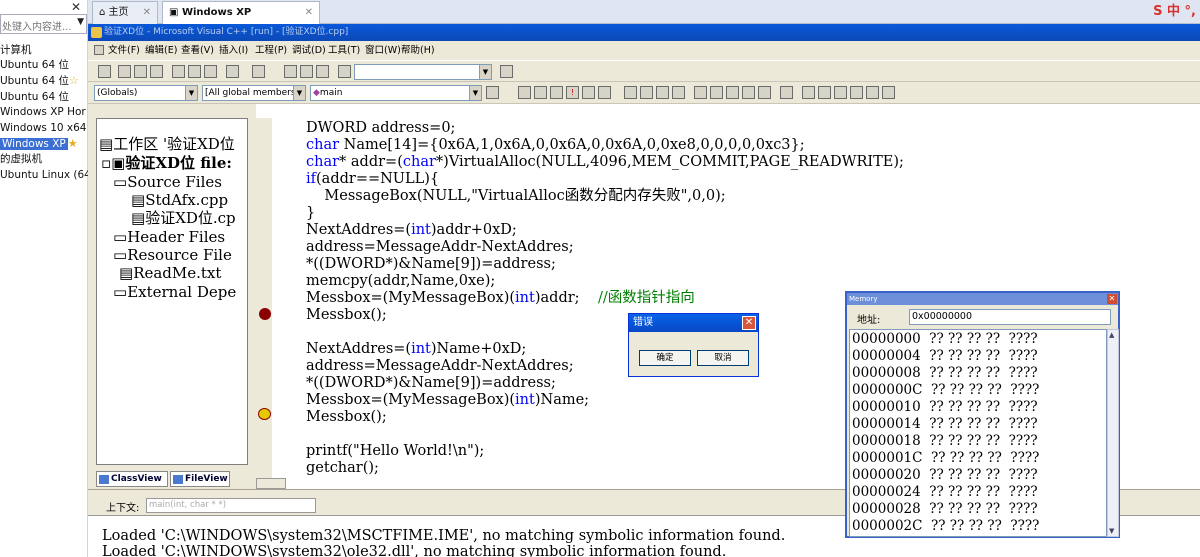  What do you see at coordinates (16, 50) in the screenshot?
I see `vm-item: 计算机` at bounding box center [16, 50].